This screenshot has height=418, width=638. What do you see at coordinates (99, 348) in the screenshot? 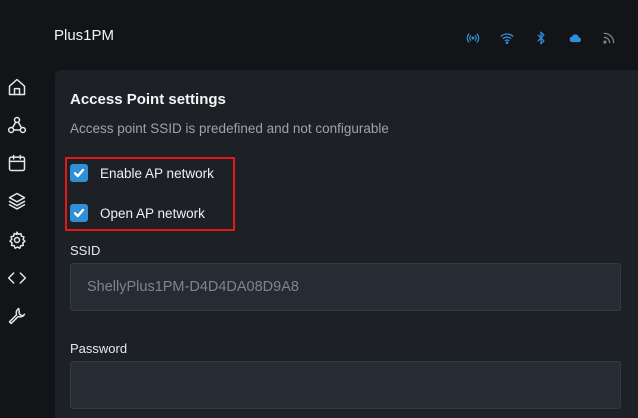
I see `password-label: Password` at bounding box center [99, 348].